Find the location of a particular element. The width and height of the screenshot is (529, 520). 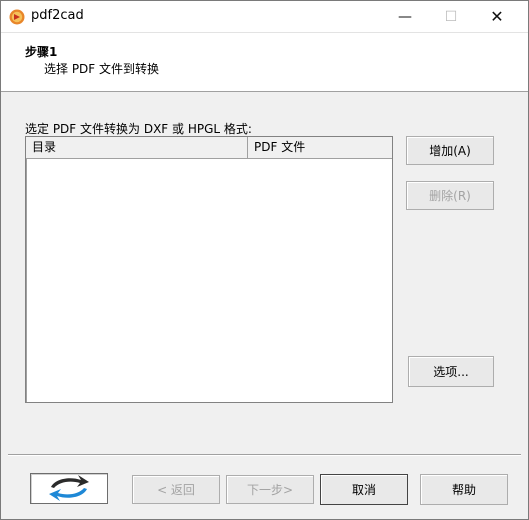

arrows-logo-icon is located at coordinates (69, 488).